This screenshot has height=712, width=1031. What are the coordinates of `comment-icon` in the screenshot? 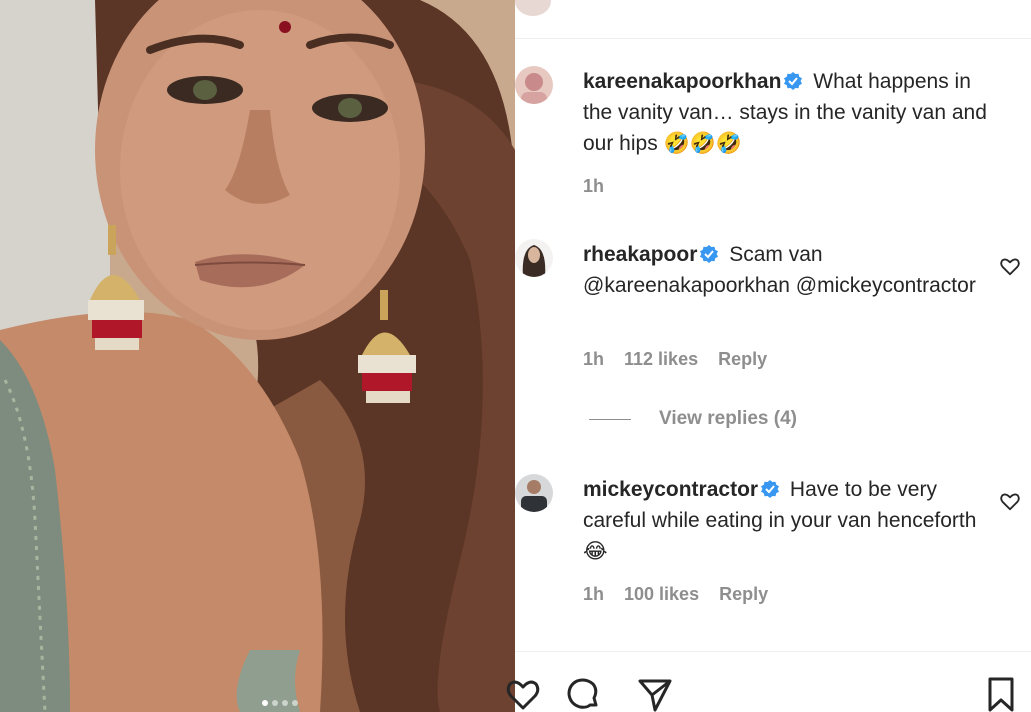 It's located at (583, 694).